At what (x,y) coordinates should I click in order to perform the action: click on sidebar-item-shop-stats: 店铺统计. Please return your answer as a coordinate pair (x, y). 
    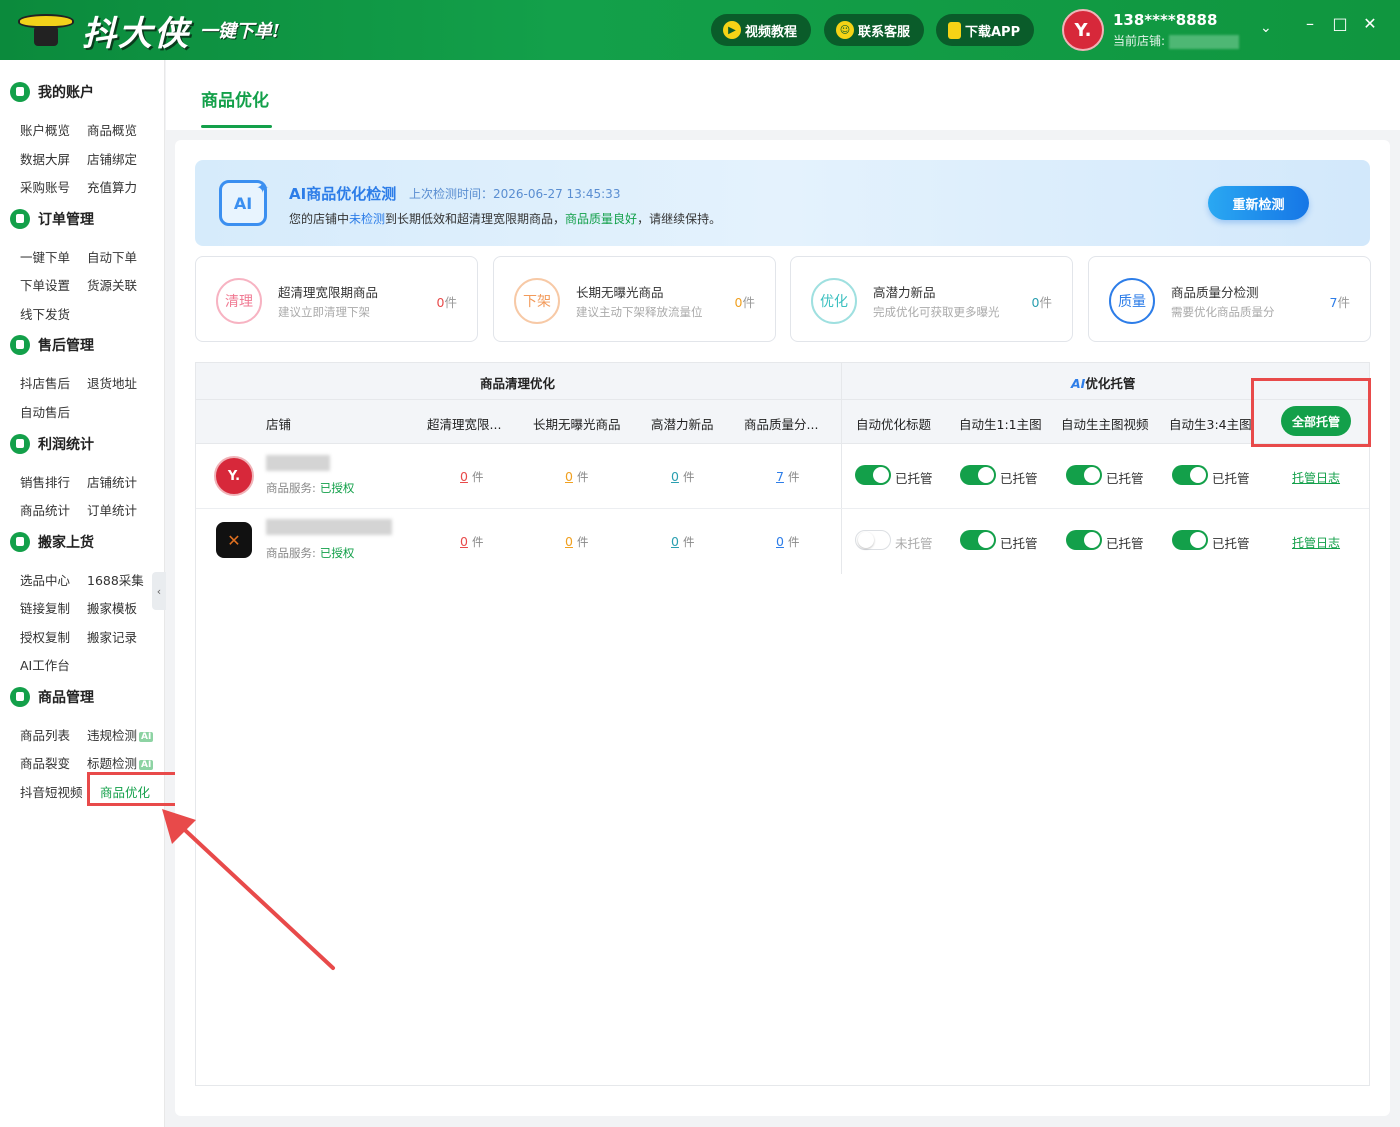
    Looking at the image, I should click on (112, 481).